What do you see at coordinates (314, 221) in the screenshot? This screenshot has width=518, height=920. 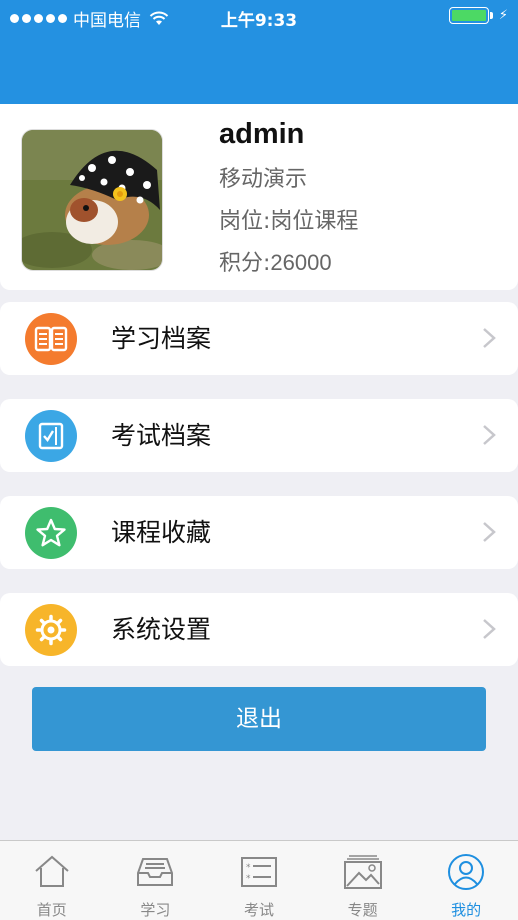 I see `position-value: 岗位课程` at bounding box center [314, 221].